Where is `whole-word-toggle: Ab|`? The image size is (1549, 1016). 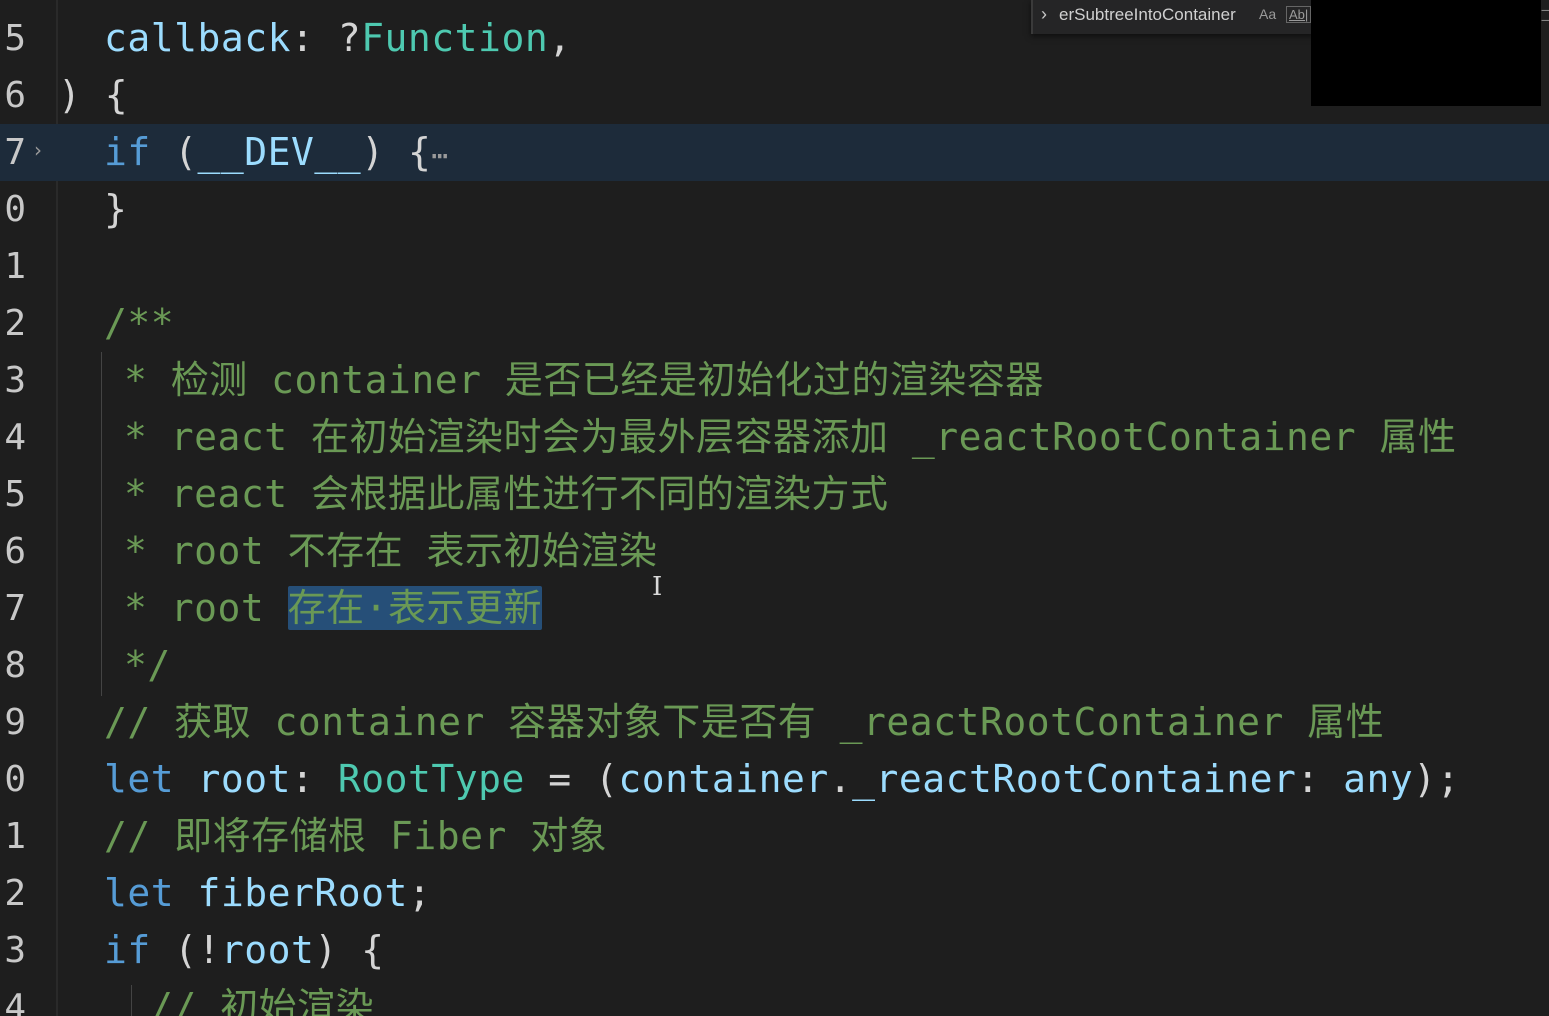
whole-word-toggle: Ab| is located at coordinates (1299, 14).